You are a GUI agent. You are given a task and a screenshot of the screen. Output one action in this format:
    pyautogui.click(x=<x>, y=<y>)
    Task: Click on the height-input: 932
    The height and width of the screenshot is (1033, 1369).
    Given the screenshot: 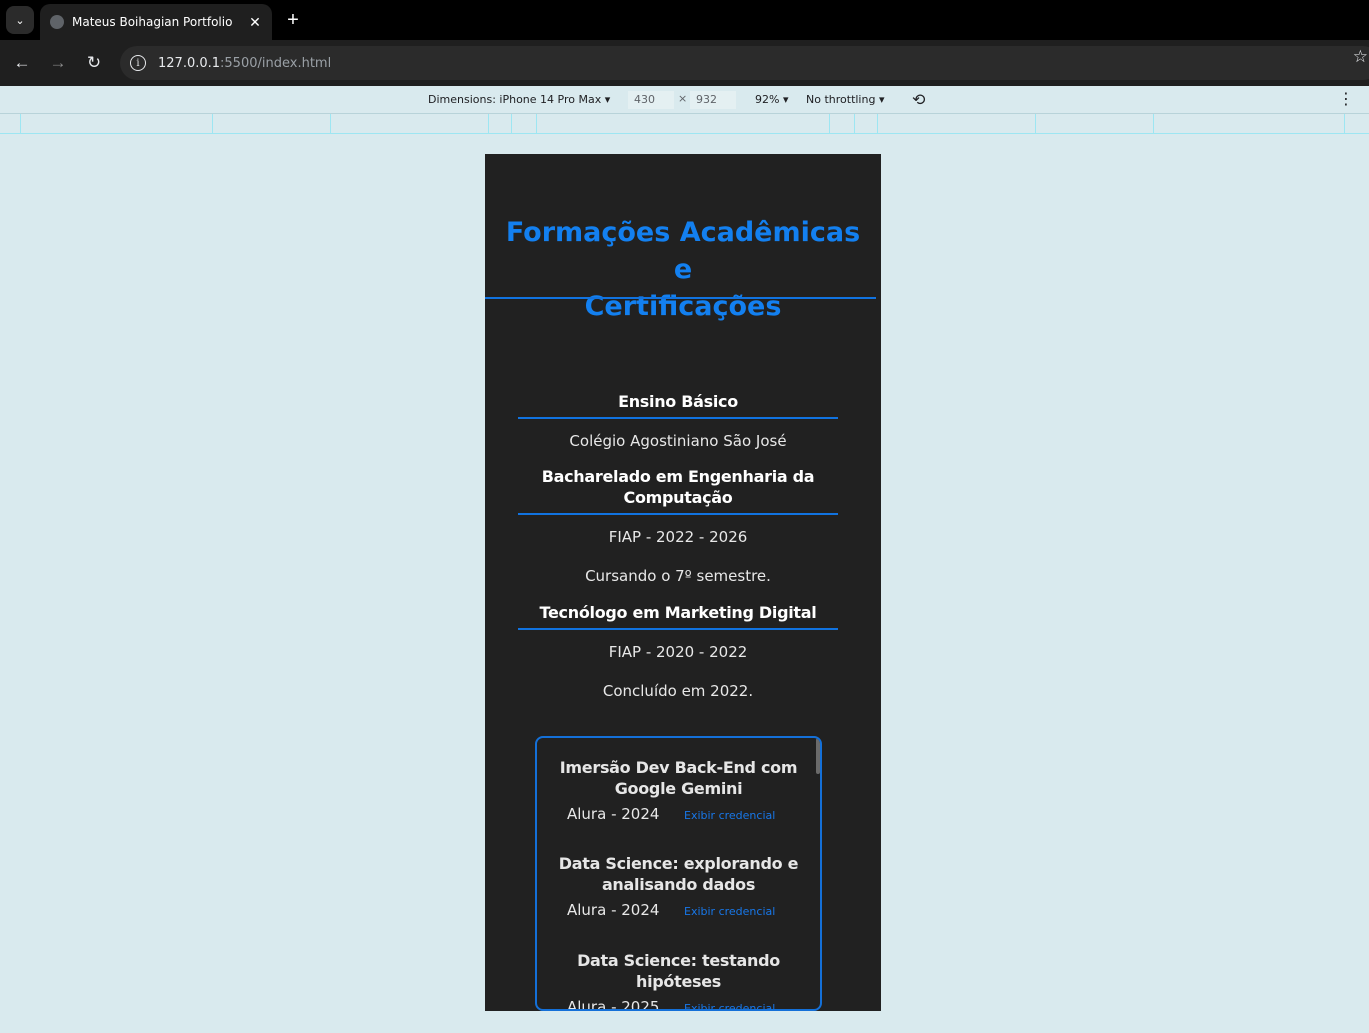 What is the action you would take?
    pyautogui.click(x=713, y=100)
    